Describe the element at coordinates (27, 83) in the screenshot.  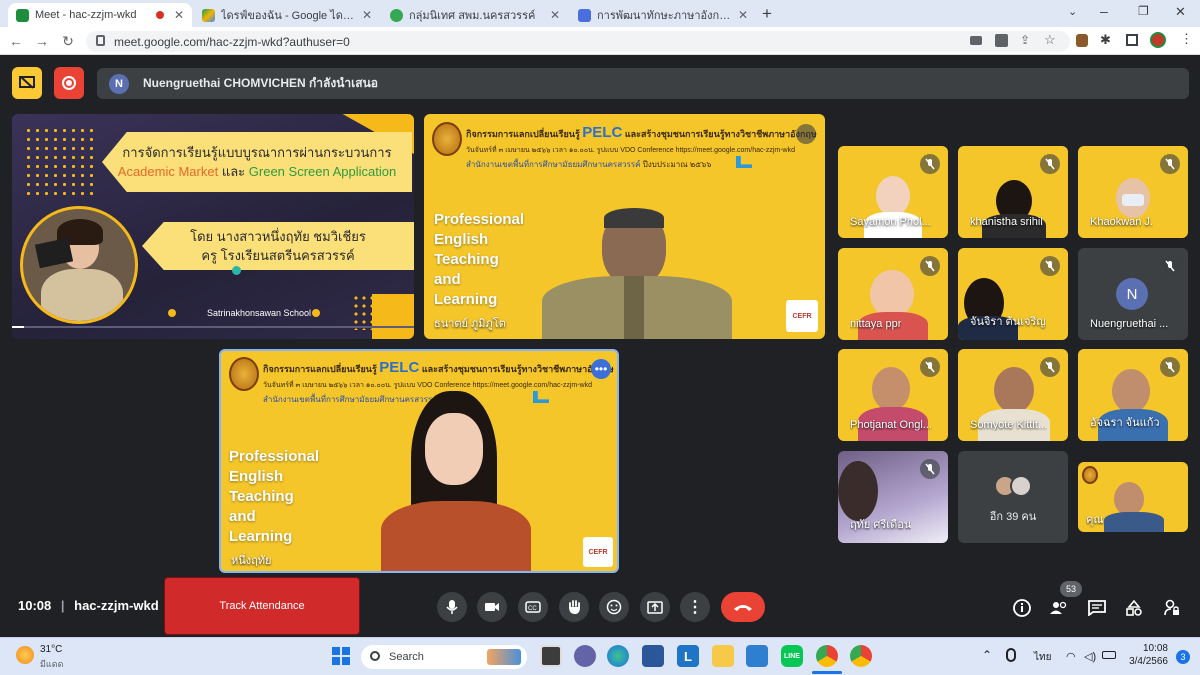
I see `stop-present-button` at that location.